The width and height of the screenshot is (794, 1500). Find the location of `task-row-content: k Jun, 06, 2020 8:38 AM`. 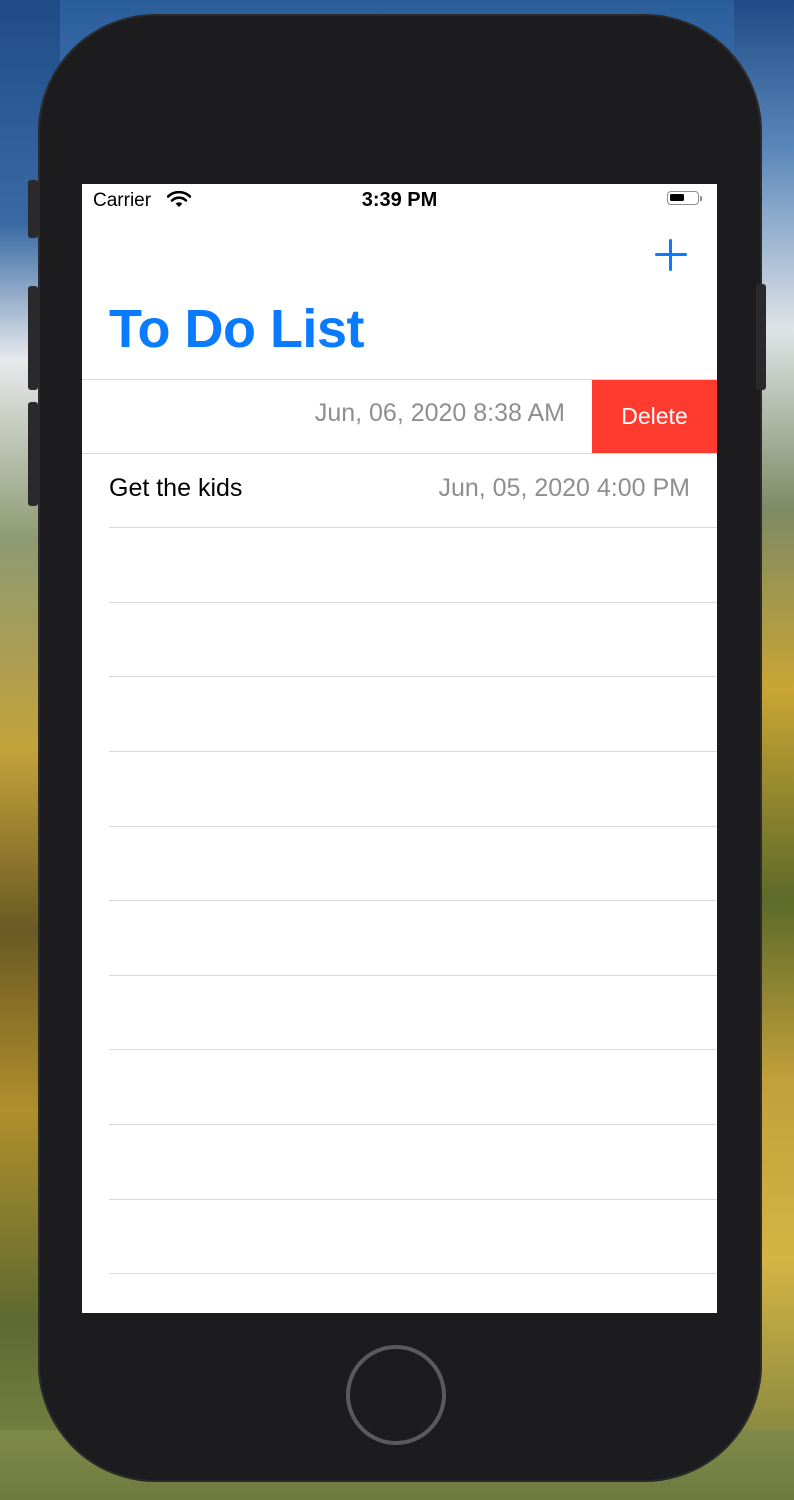

task-row-content: k Jun, 06, 2020 8:38 AM is located at coordinates (337, 416).